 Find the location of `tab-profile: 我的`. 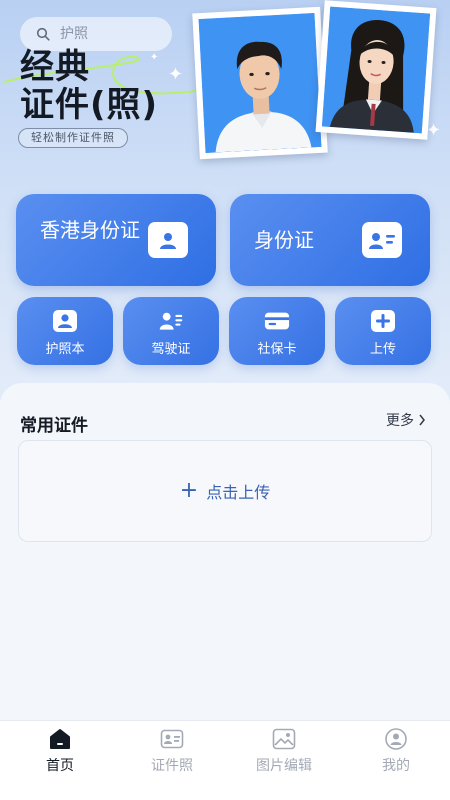

tab-profile: 我的 is located at coordinates (395, 760).